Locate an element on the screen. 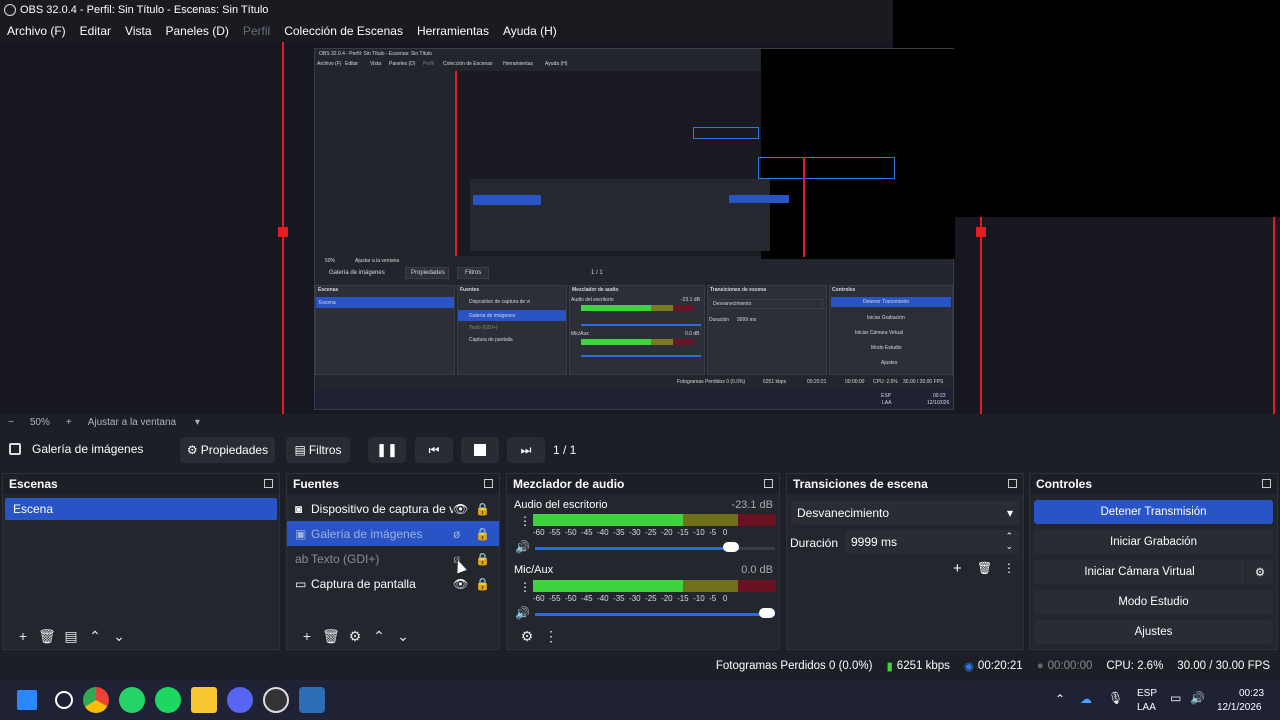 This screenshot has width=1280, height=720. keyboard-layout-label: LAA is located at coordinates (1146, 707).